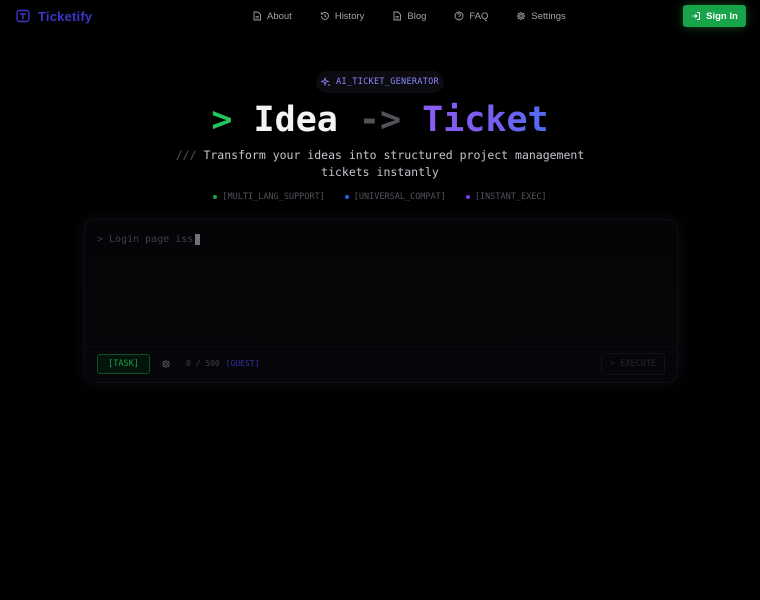 The image size is (760, 600). I want to click on sign-in-icon, so click(696, 16).